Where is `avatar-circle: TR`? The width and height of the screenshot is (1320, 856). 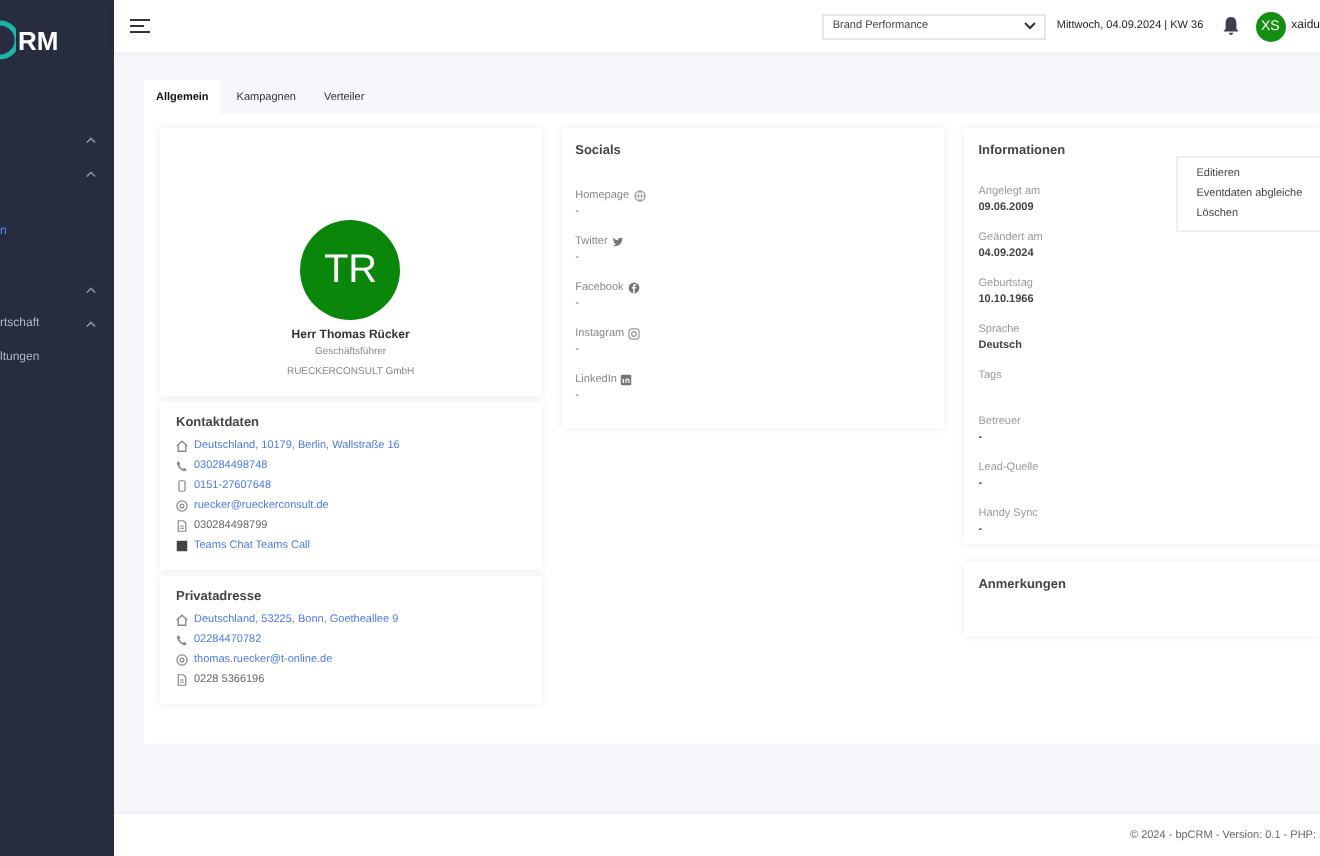 avatar-circle: TR is located at coordinates (350, 270).